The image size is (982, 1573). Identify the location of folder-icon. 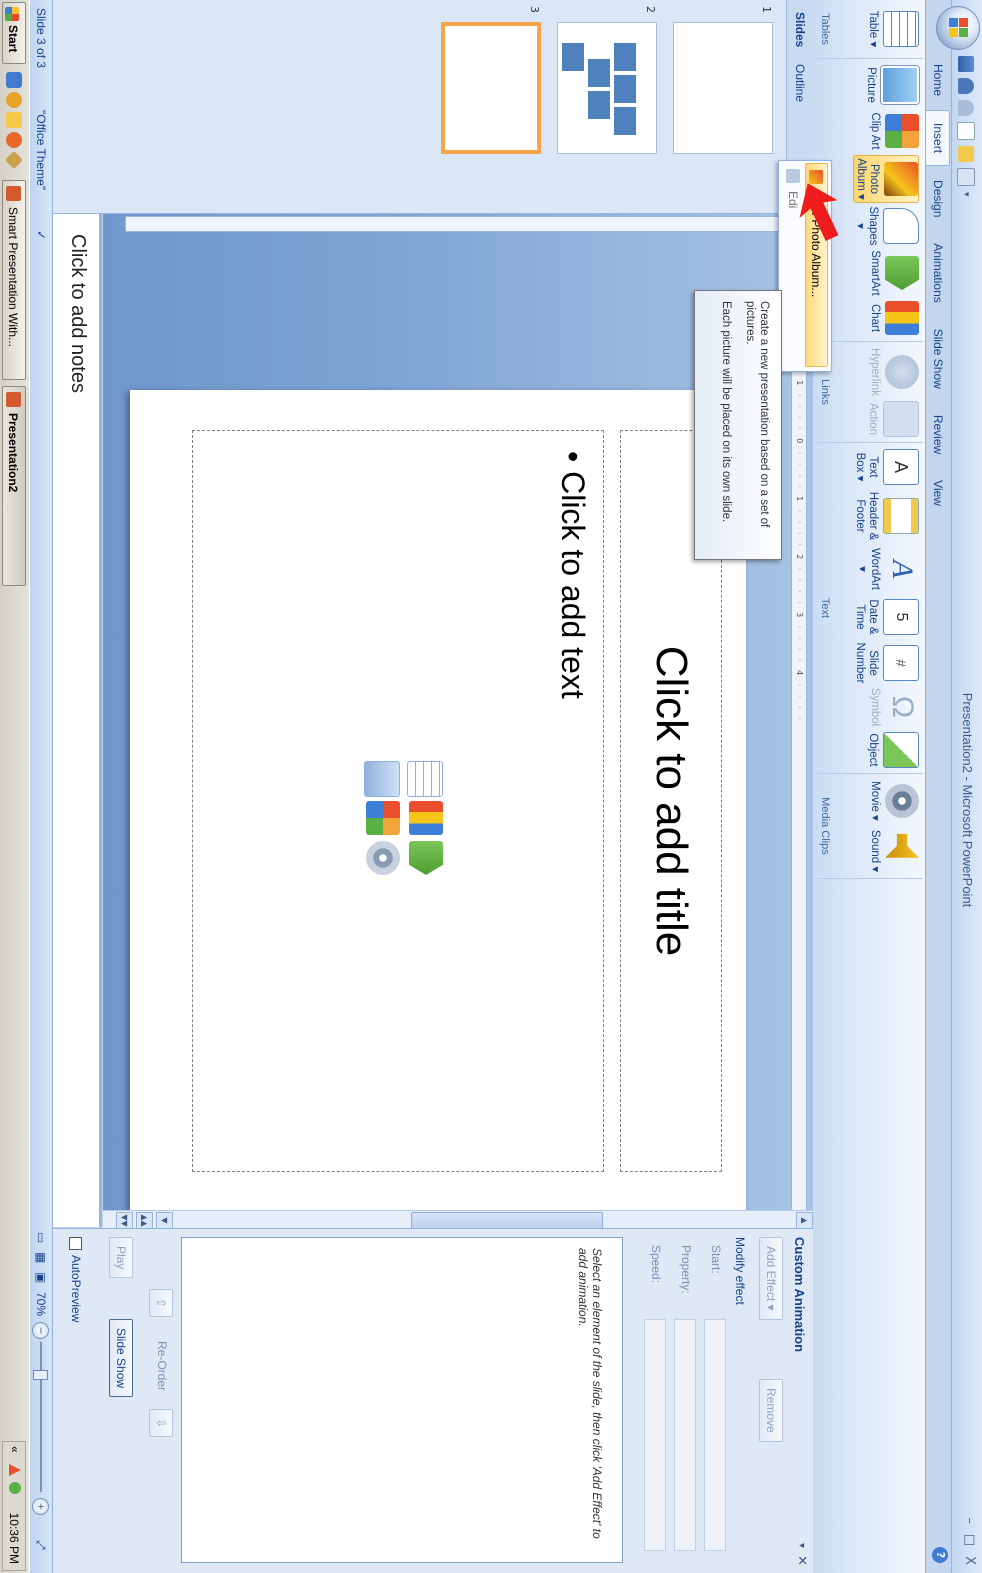
(14, 120).